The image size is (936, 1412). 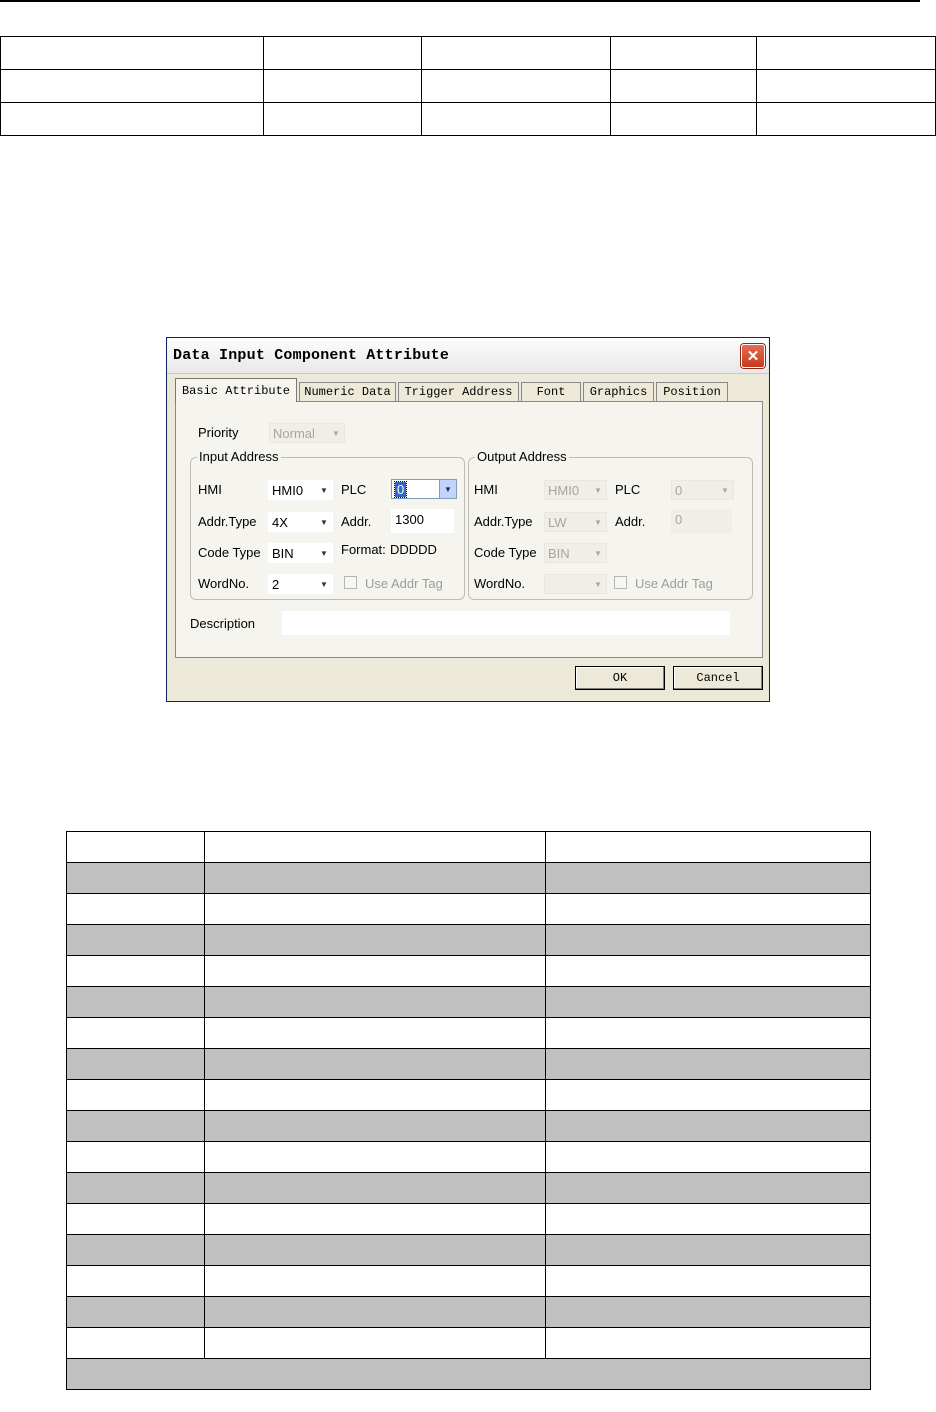 What do you see at coordinates (283, 553) in the screenshot?
I see `input-code-type-value: BIN` at bounding box center [283, 553].